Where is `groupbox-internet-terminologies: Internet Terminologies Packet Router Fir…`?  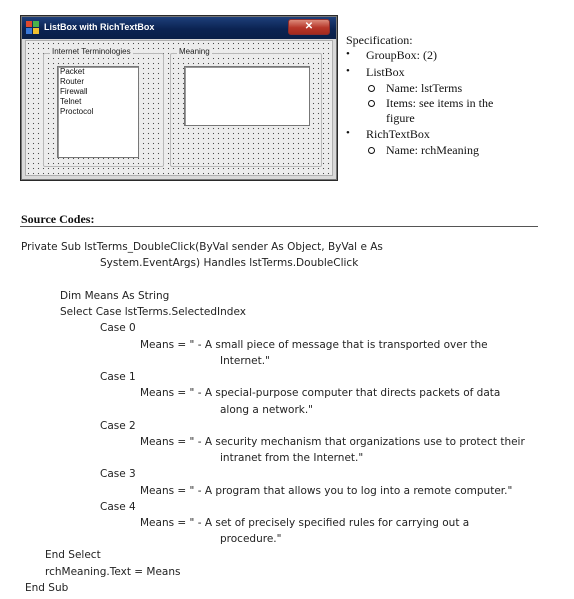
groupbox-internet-terminologies: Internet Terminologies Packet Router Fir… is located at coordinates (103, 107).